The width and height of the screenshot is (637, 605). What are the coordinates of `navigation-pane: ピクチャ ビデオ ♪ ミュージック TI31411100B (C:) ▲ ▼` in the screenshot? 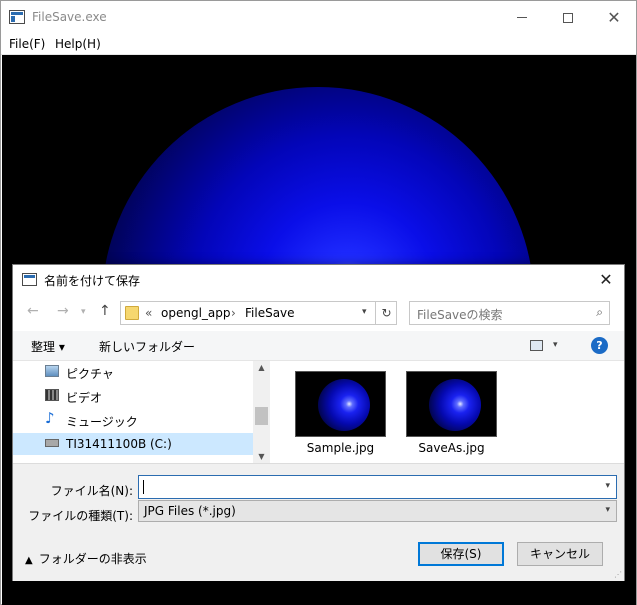 It's located at (141, 412).